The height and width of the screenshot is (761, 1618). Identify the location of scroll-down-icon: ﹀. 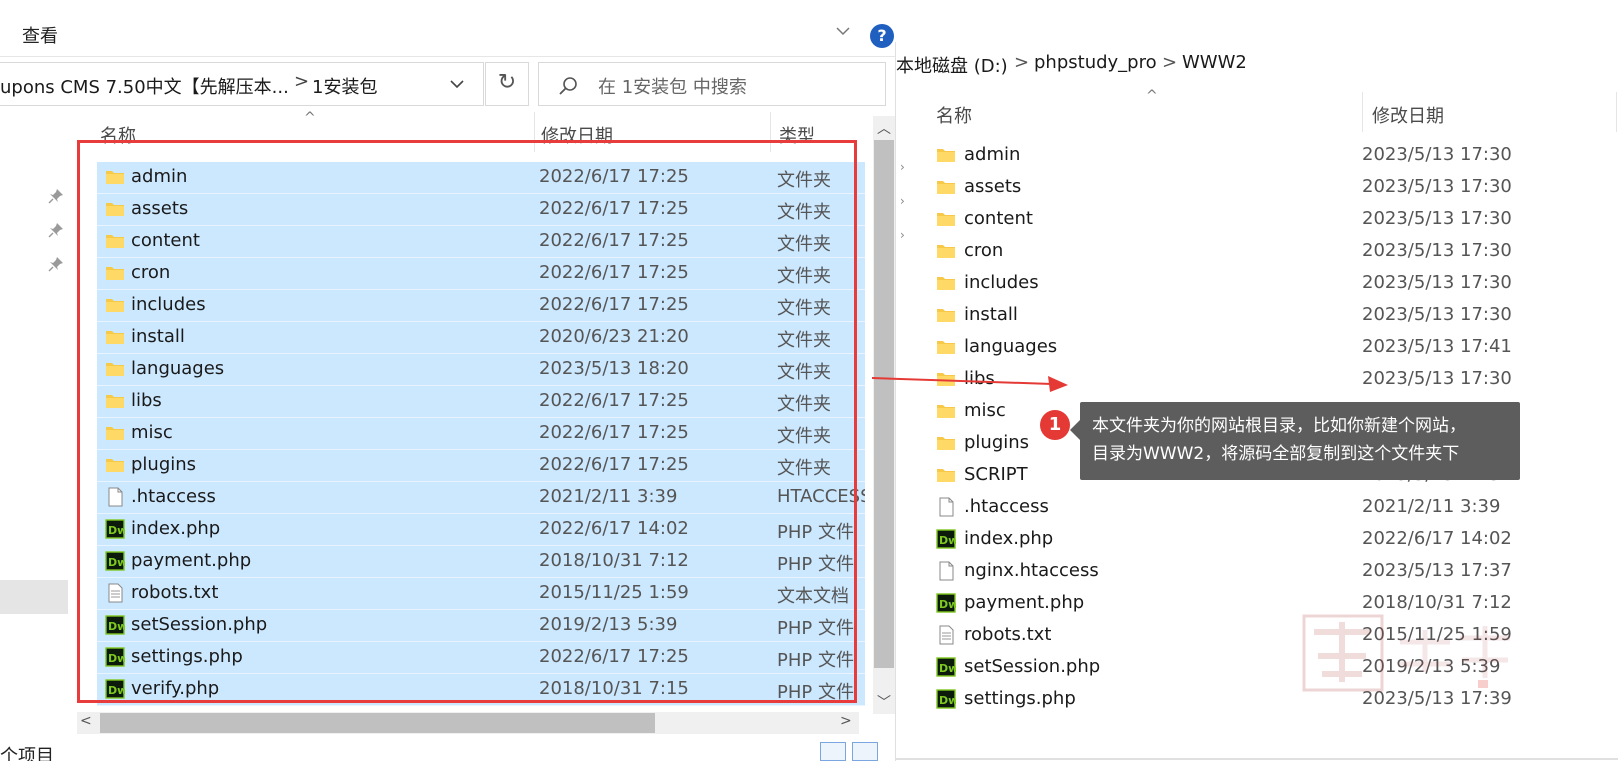
(884, 702).